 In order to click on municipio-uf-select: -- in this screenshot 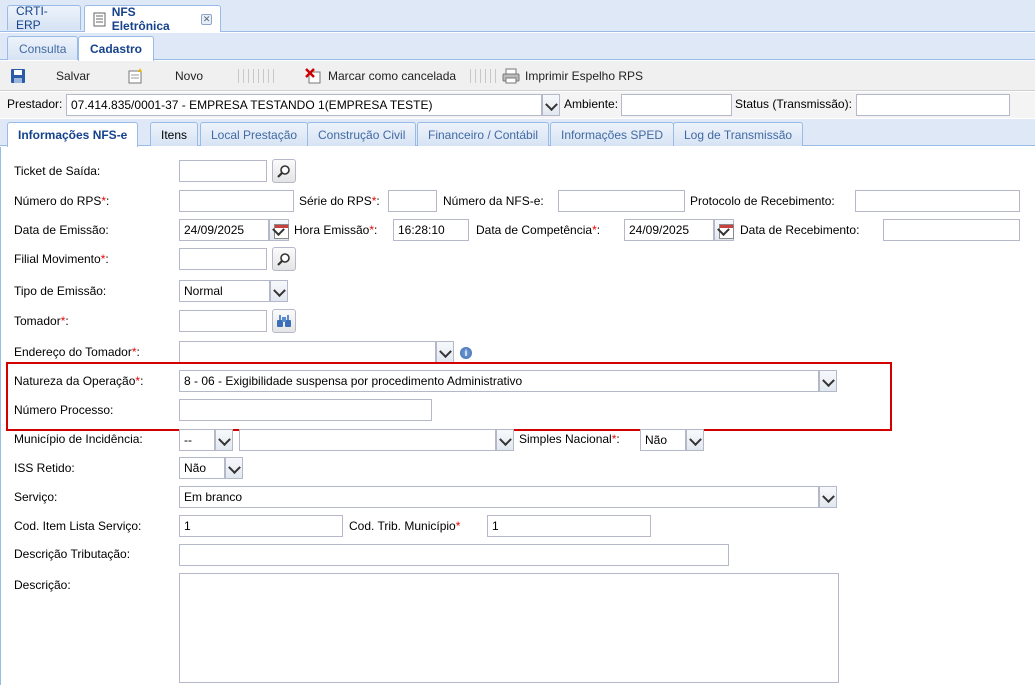, I will do `click(197, 440)`.